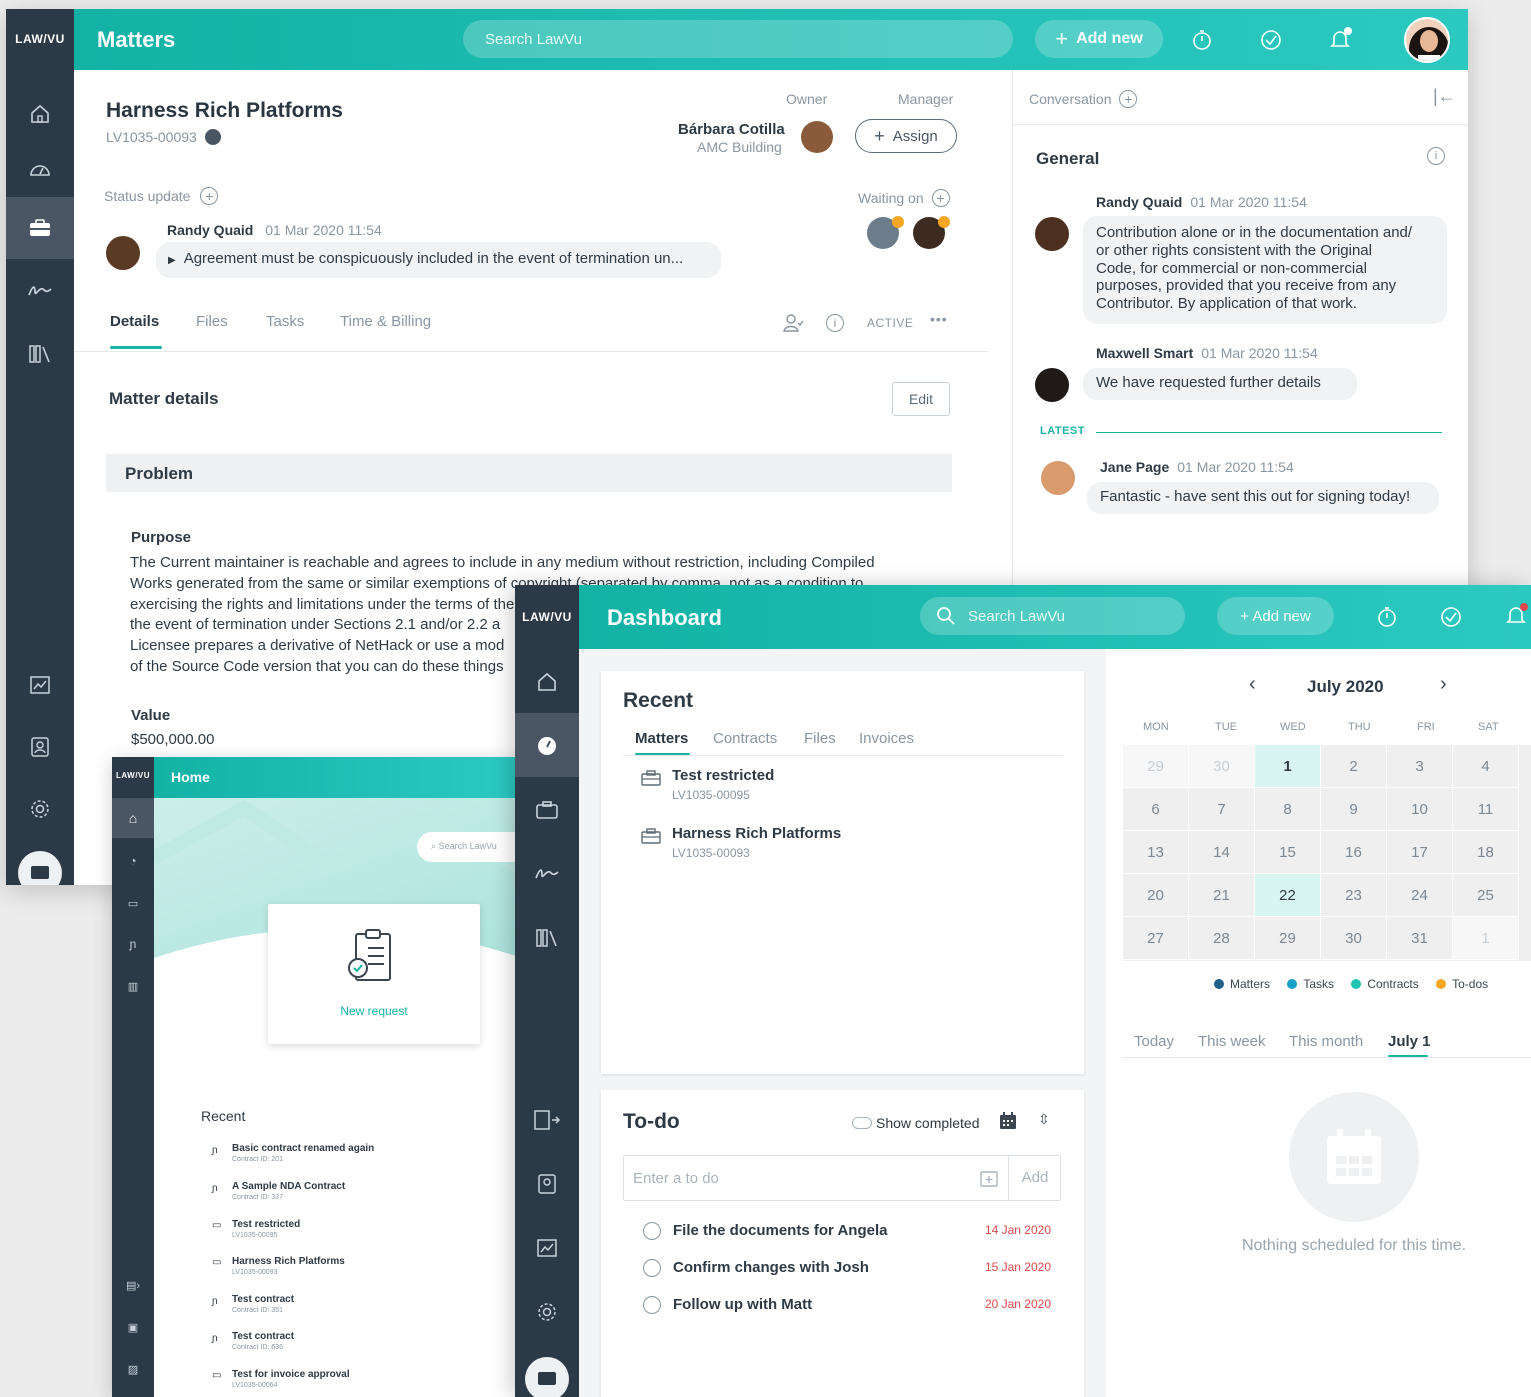 The width and height of the screenshot is (1531, 1397). What do you see at coordinates (1486, 852) in the screenshot?
I see `calendar-day: 18` at bounding box center [1486, 852].